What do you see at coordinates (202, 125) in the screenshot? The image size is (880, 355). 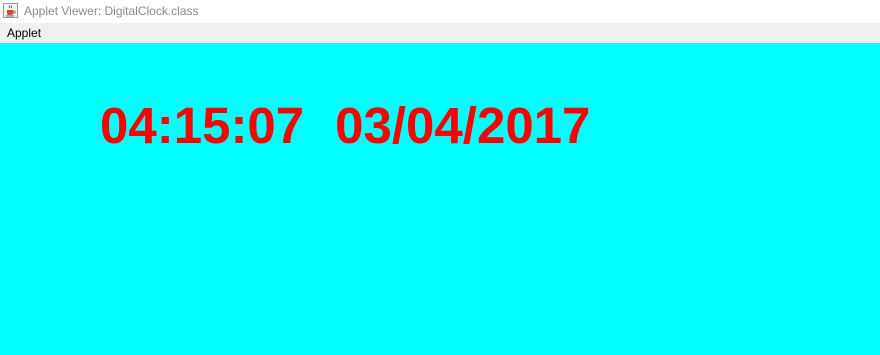 I see `clock-time: 04:15:07` at bounding box center [202, 125].